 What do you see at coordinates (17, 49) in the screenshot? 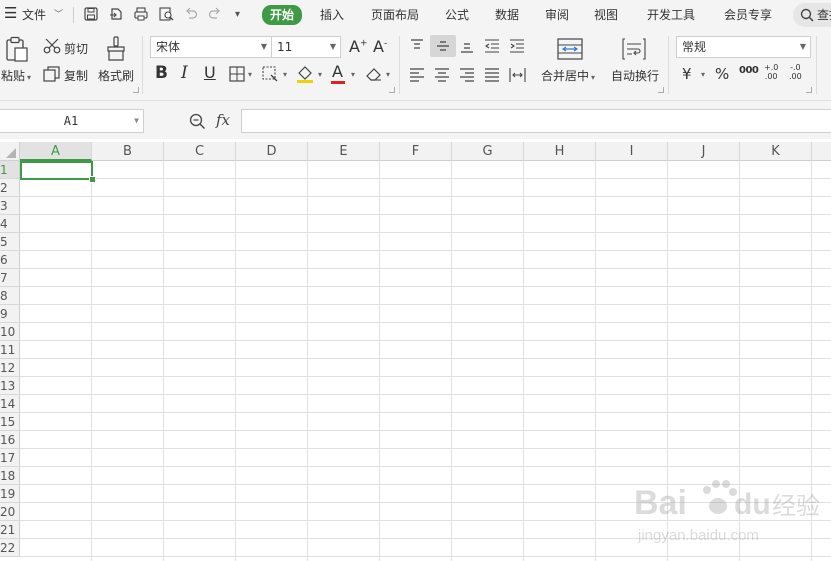
I see `paste-icon` at bounding box center [17, 49].